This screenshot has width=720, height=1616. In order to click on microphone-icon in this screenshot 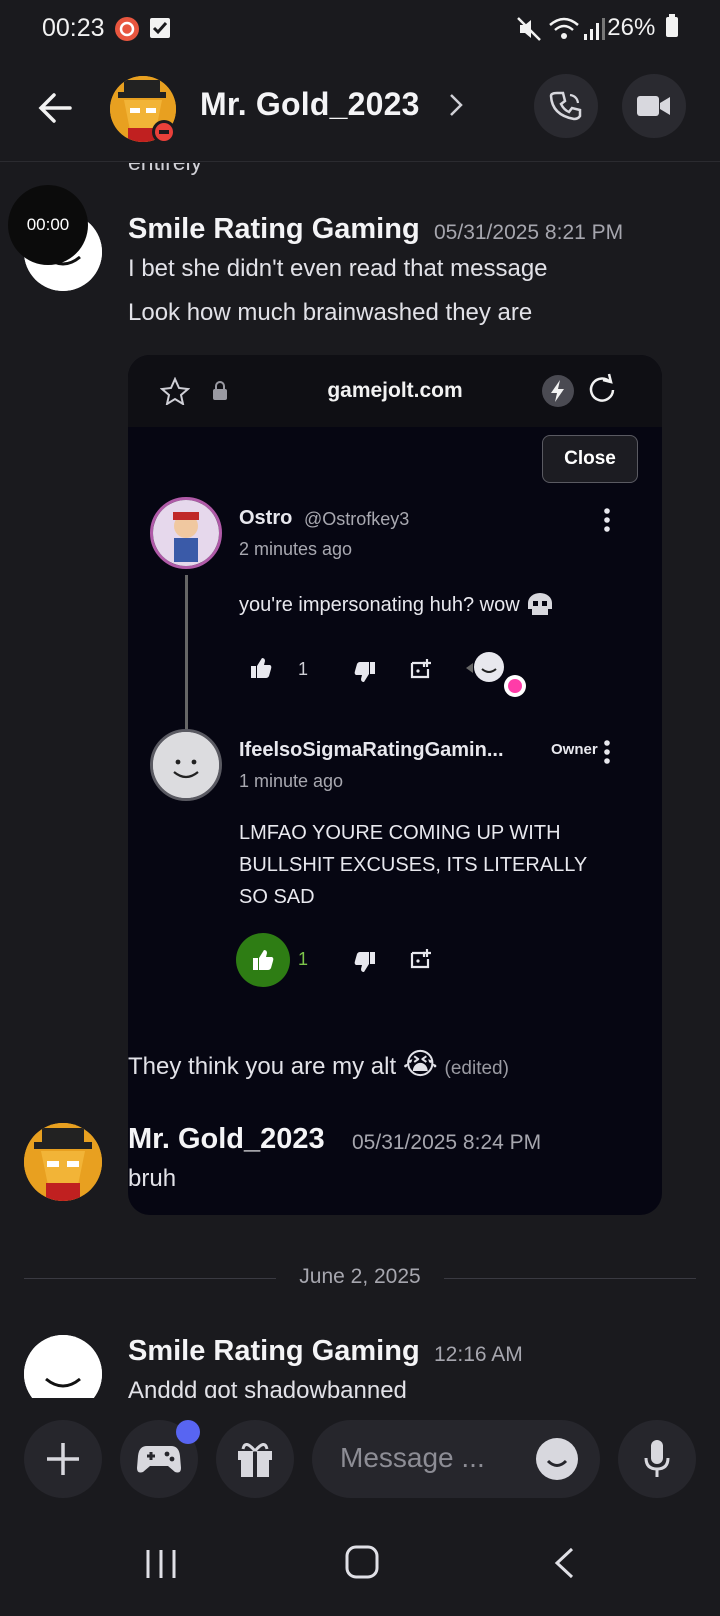, I will do `click(657, 1458)`.